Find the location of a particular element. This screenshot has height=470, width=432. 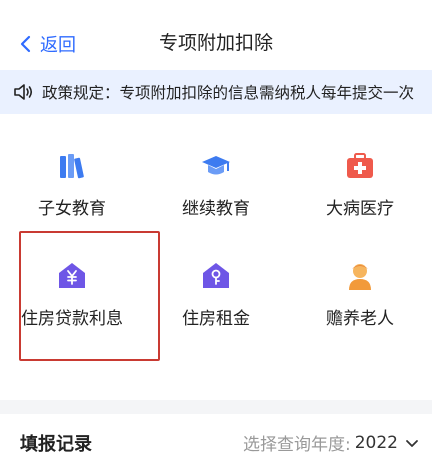

top-bar: 返回 专项附加扣除 is located at coordinates (216, 35).